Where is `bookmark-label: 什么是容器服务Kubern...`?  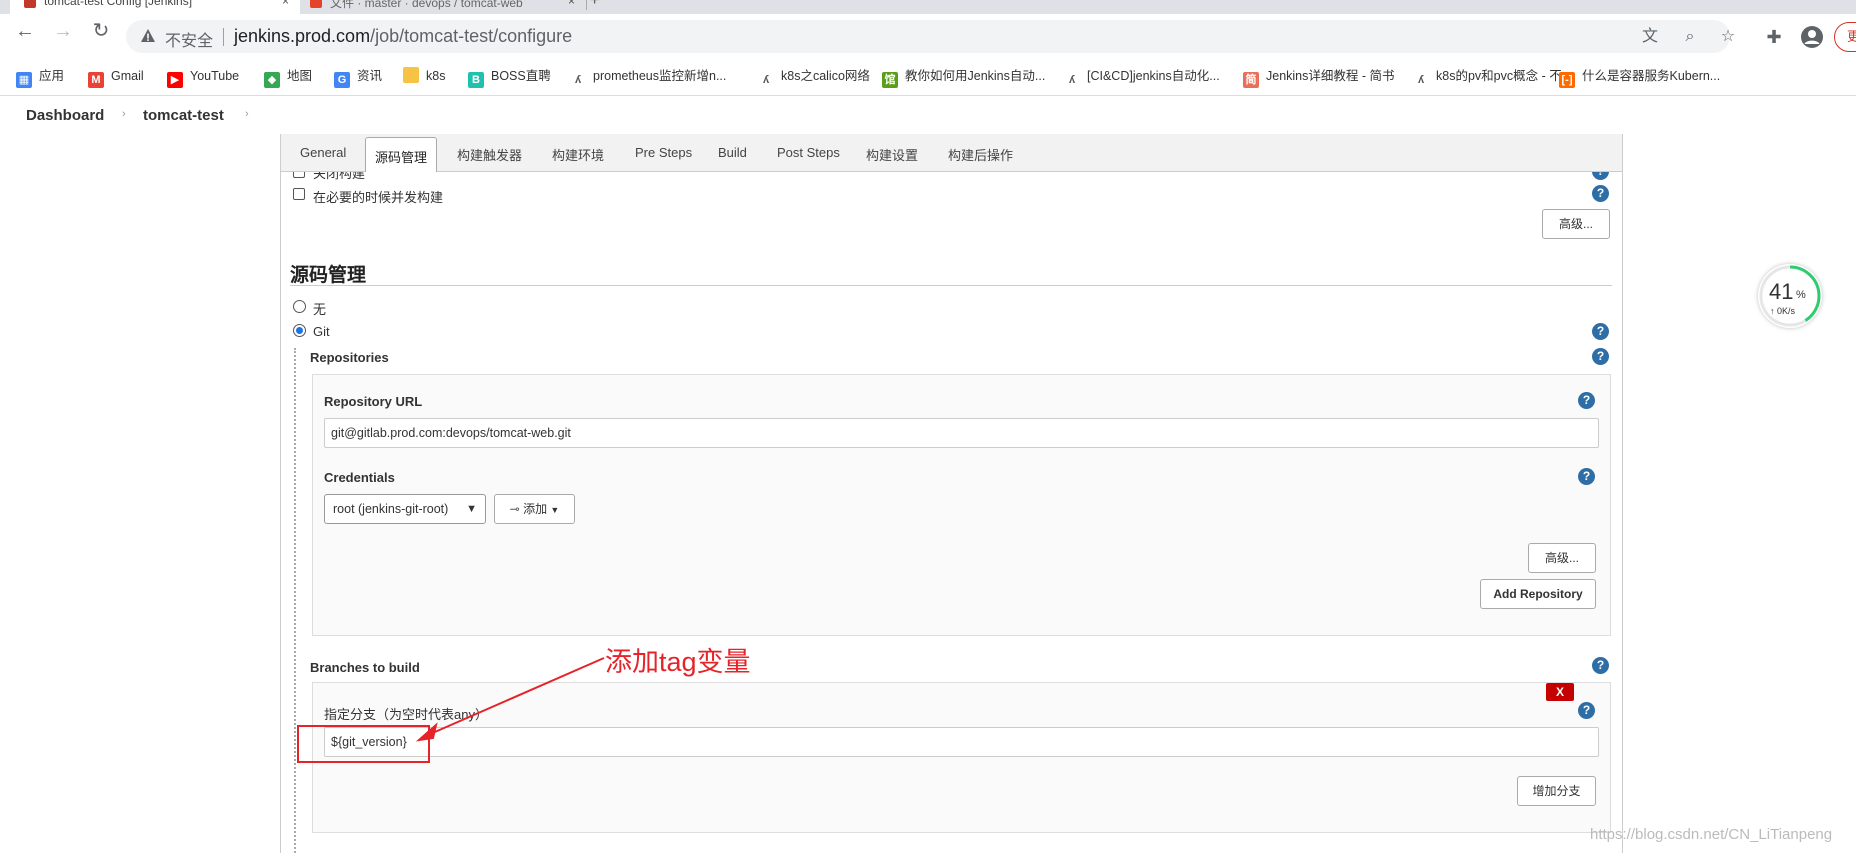
bookmark-label: 什么是容器服务Kubern... is located at coordinates (1651, 76).